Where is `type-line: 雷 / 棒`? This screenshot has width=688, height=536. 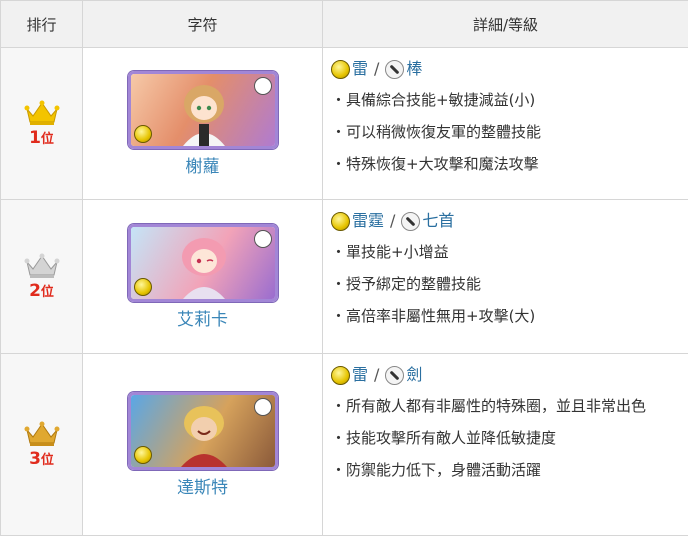
type-line: 雷 / 棒 is located at coordinates (505, 69).